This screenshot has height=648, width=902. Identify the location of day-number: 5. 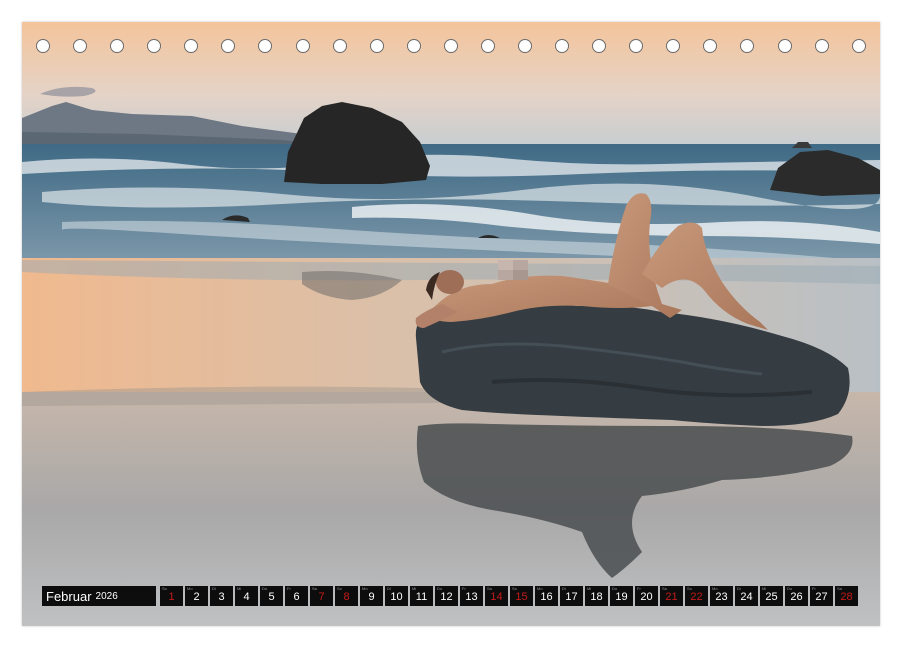
(271, 597).